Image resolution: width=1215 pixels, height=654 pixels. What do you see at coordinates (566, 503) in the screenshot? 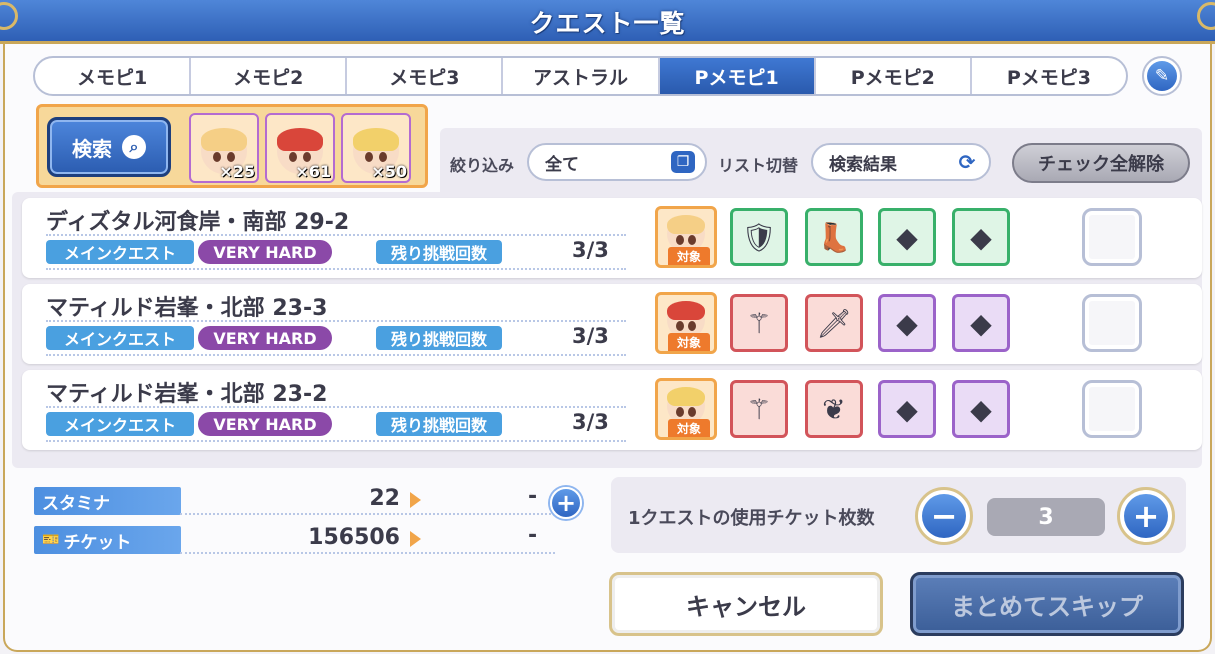
I see `add-stamina-button: +` at bounding box center [566, 503].